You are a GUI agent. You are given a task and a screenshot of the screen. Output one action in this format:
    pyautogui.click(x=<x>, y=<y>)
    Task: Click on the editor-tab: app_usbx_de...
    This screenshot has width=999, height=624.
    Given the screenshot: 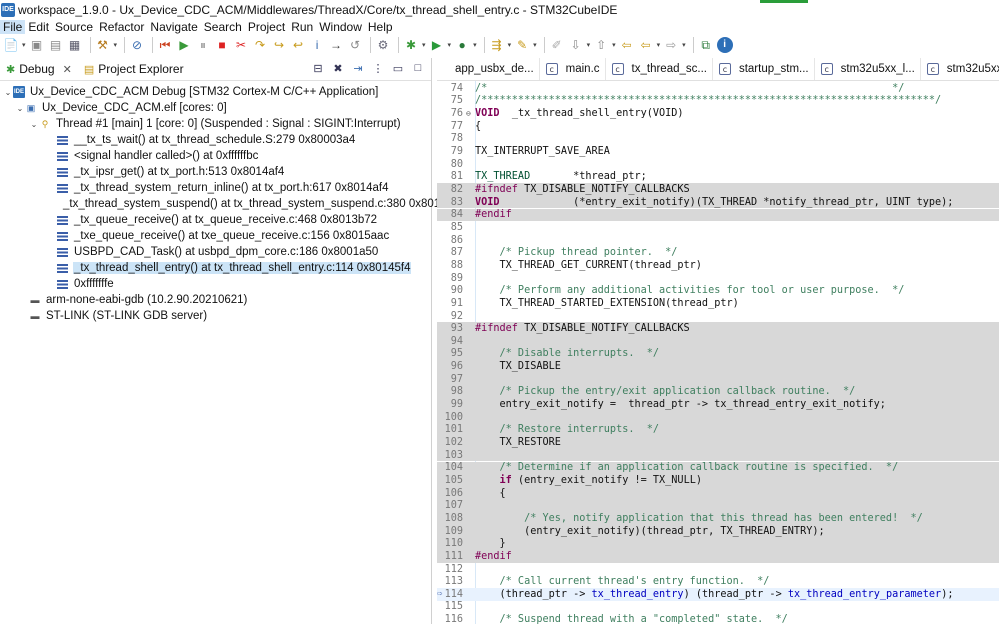 What is the action you would take?
    pyautogui.click(x=488, y=69)
    